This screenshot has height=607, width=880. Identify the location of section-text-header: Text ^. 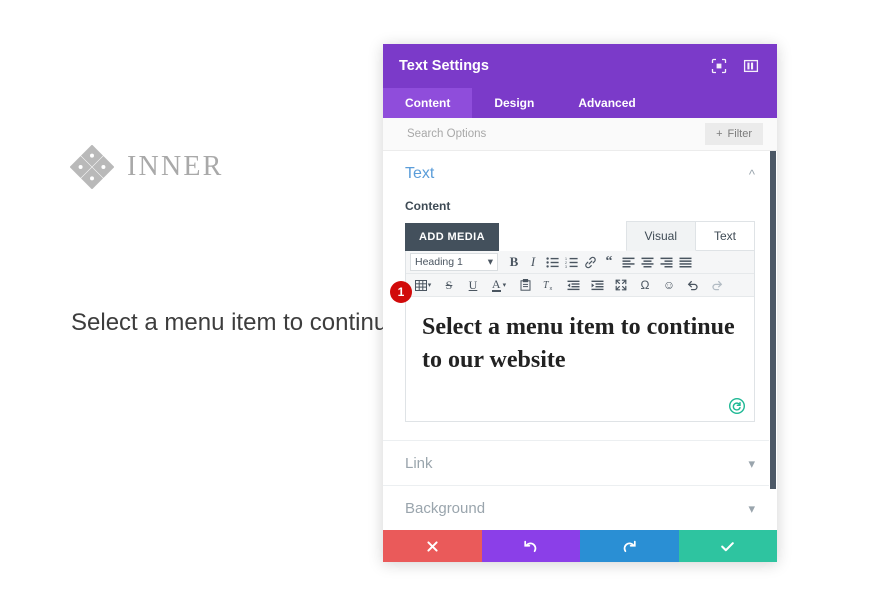
(580, 174).